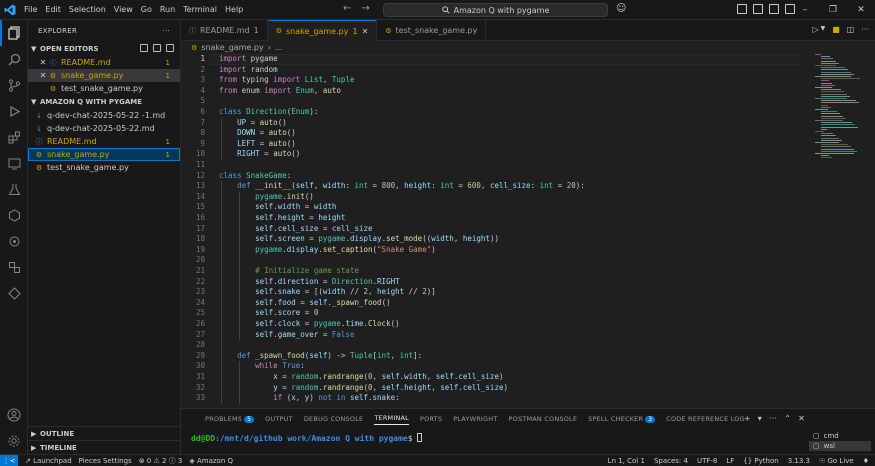 The height and width of the screenshot is (466, 875). Describe the element at coordinates (347, 8) in the screenshot. I see `back-arrow-icon: ←` at that location.